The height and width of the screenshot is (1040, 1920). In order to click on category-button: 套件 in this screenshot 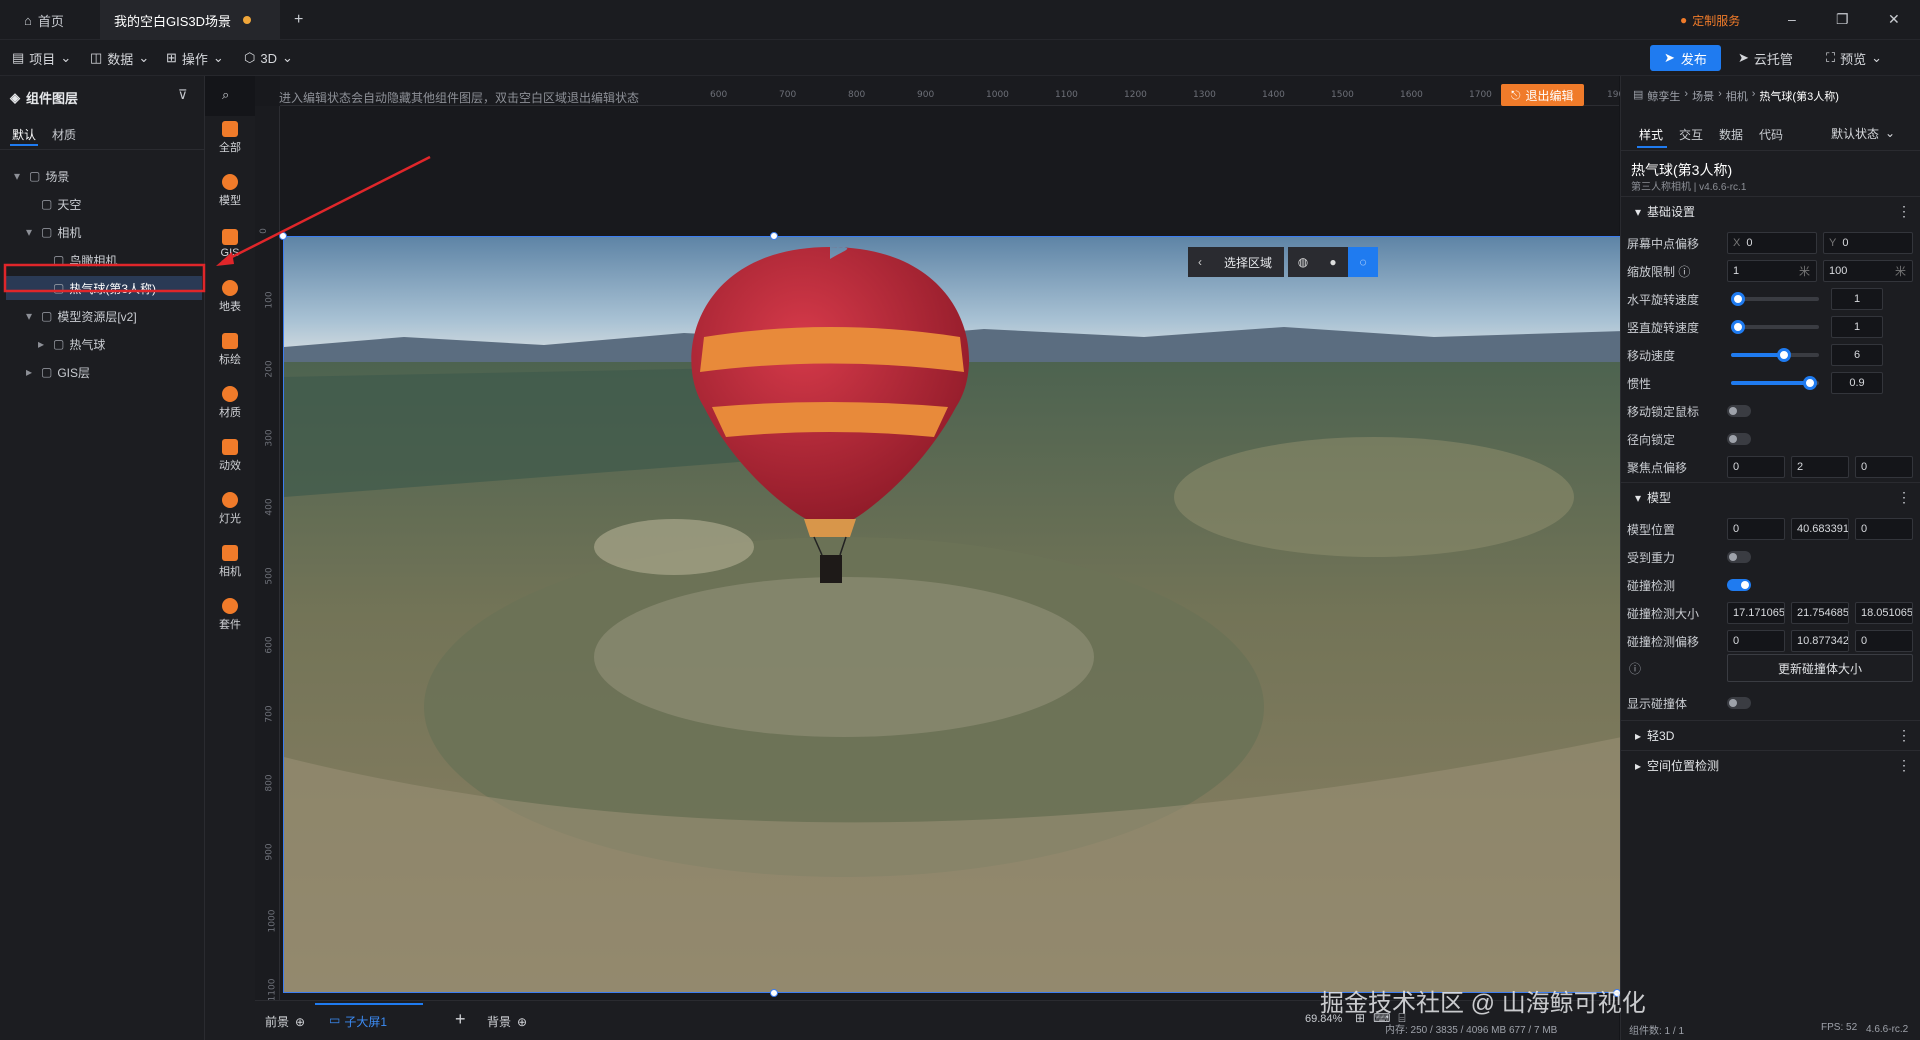, I will do `click(230, 615)`.